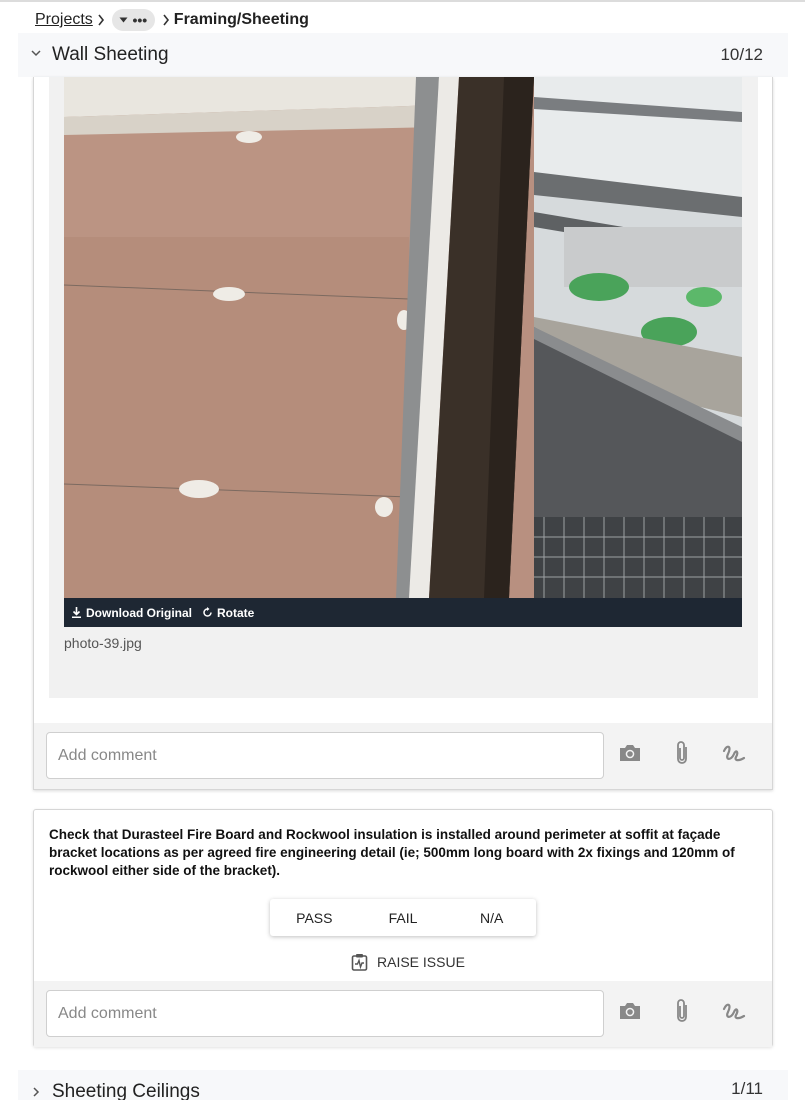 This screenshot has height=1100, width=805. I want to click on photo-toolbar: Download Original Rotate, so click(403, 612).